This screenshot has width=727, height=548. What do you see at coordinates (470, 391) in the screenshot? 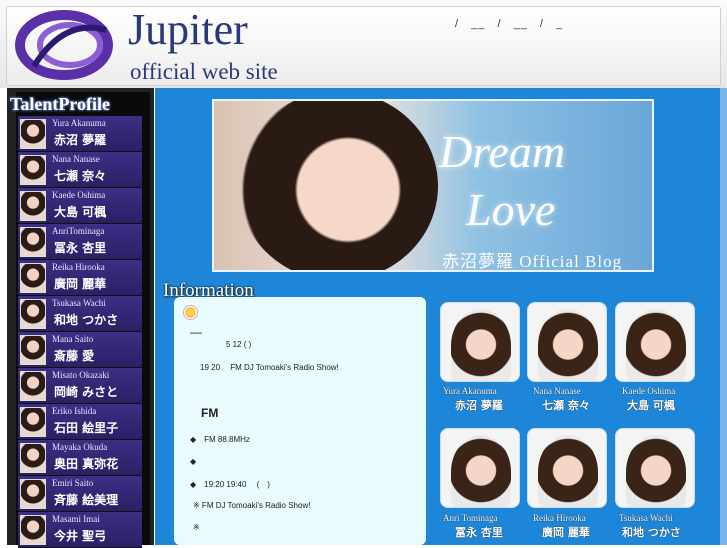
I see `gallery-name-en: Yura Akanuma` at bounding box center [470, 391].